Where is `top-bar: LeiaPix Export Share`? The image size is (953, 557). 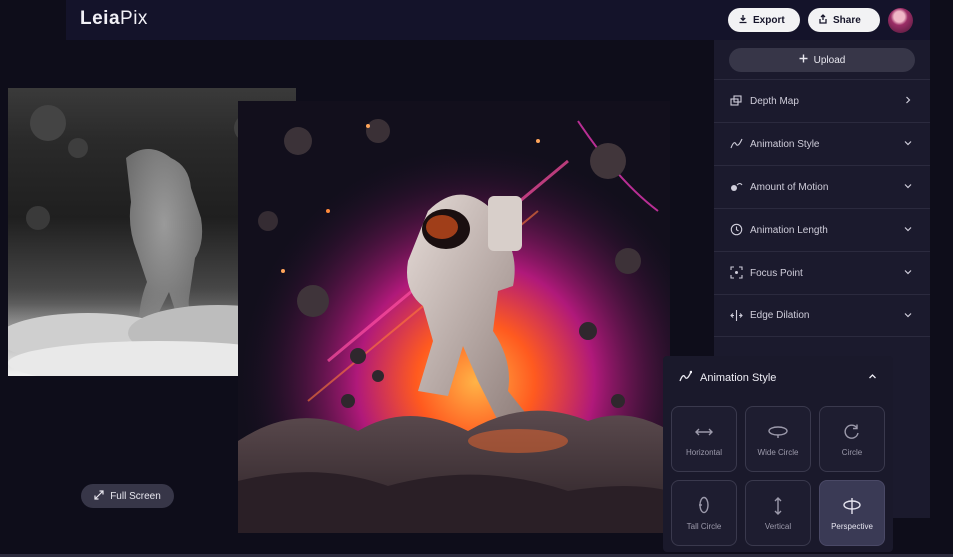
top-bar: LeiaPix Export Share is located at coordinates (498, 20).